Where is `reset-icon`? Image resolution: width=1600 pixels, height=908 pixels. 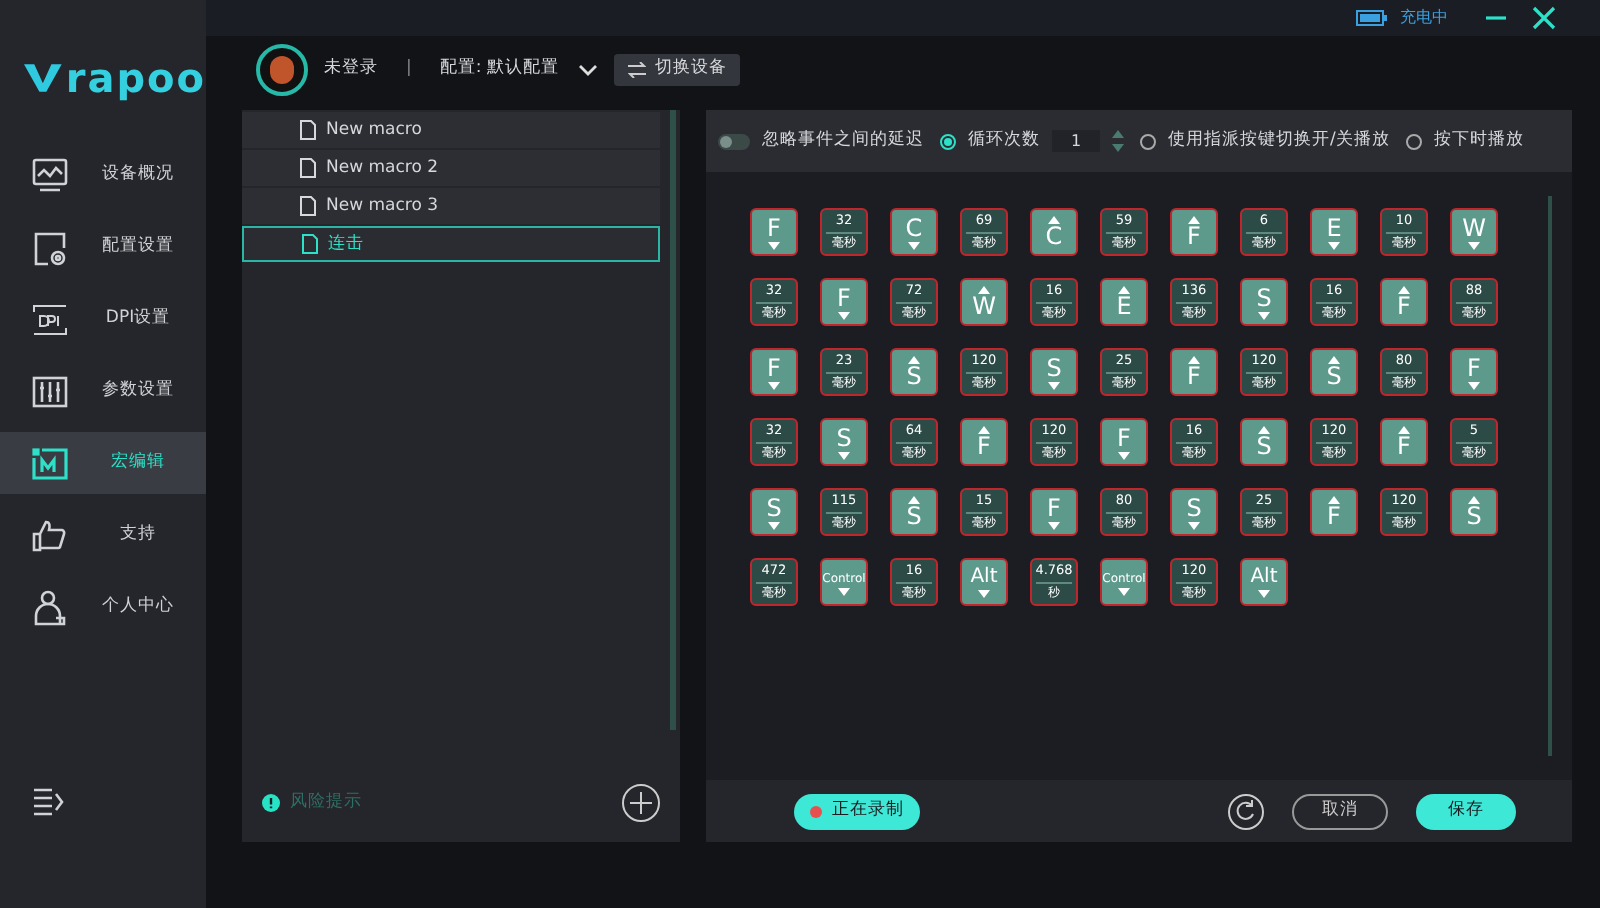 reset-icon is located at coordinates (1246, 811).